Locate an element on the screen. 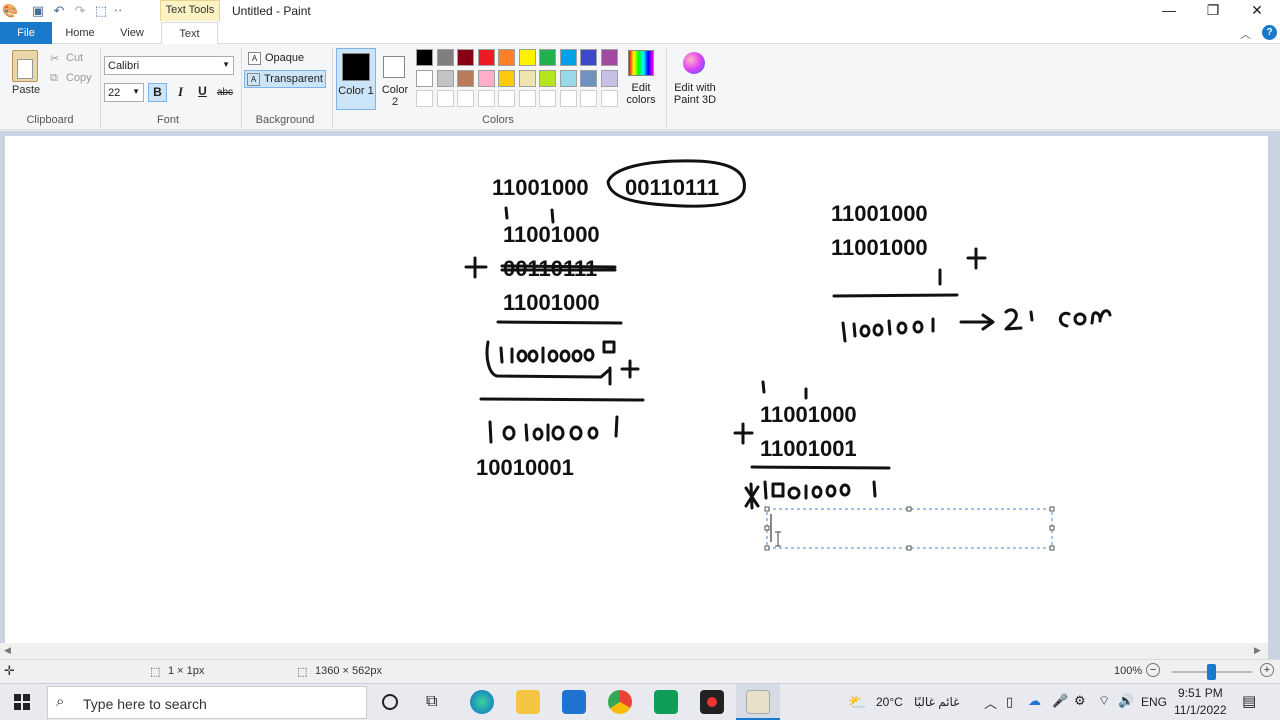 Image resolution: width=1280 pixels, height=720 pixels. minimize-button: — is located at coordinates (1169, 11).